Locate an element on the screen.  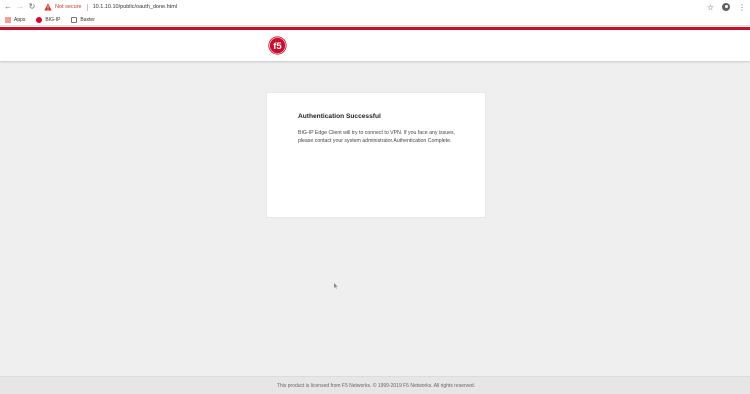
toolbar-actions: ☆ ⋮ is located at coordinates (726, 7).